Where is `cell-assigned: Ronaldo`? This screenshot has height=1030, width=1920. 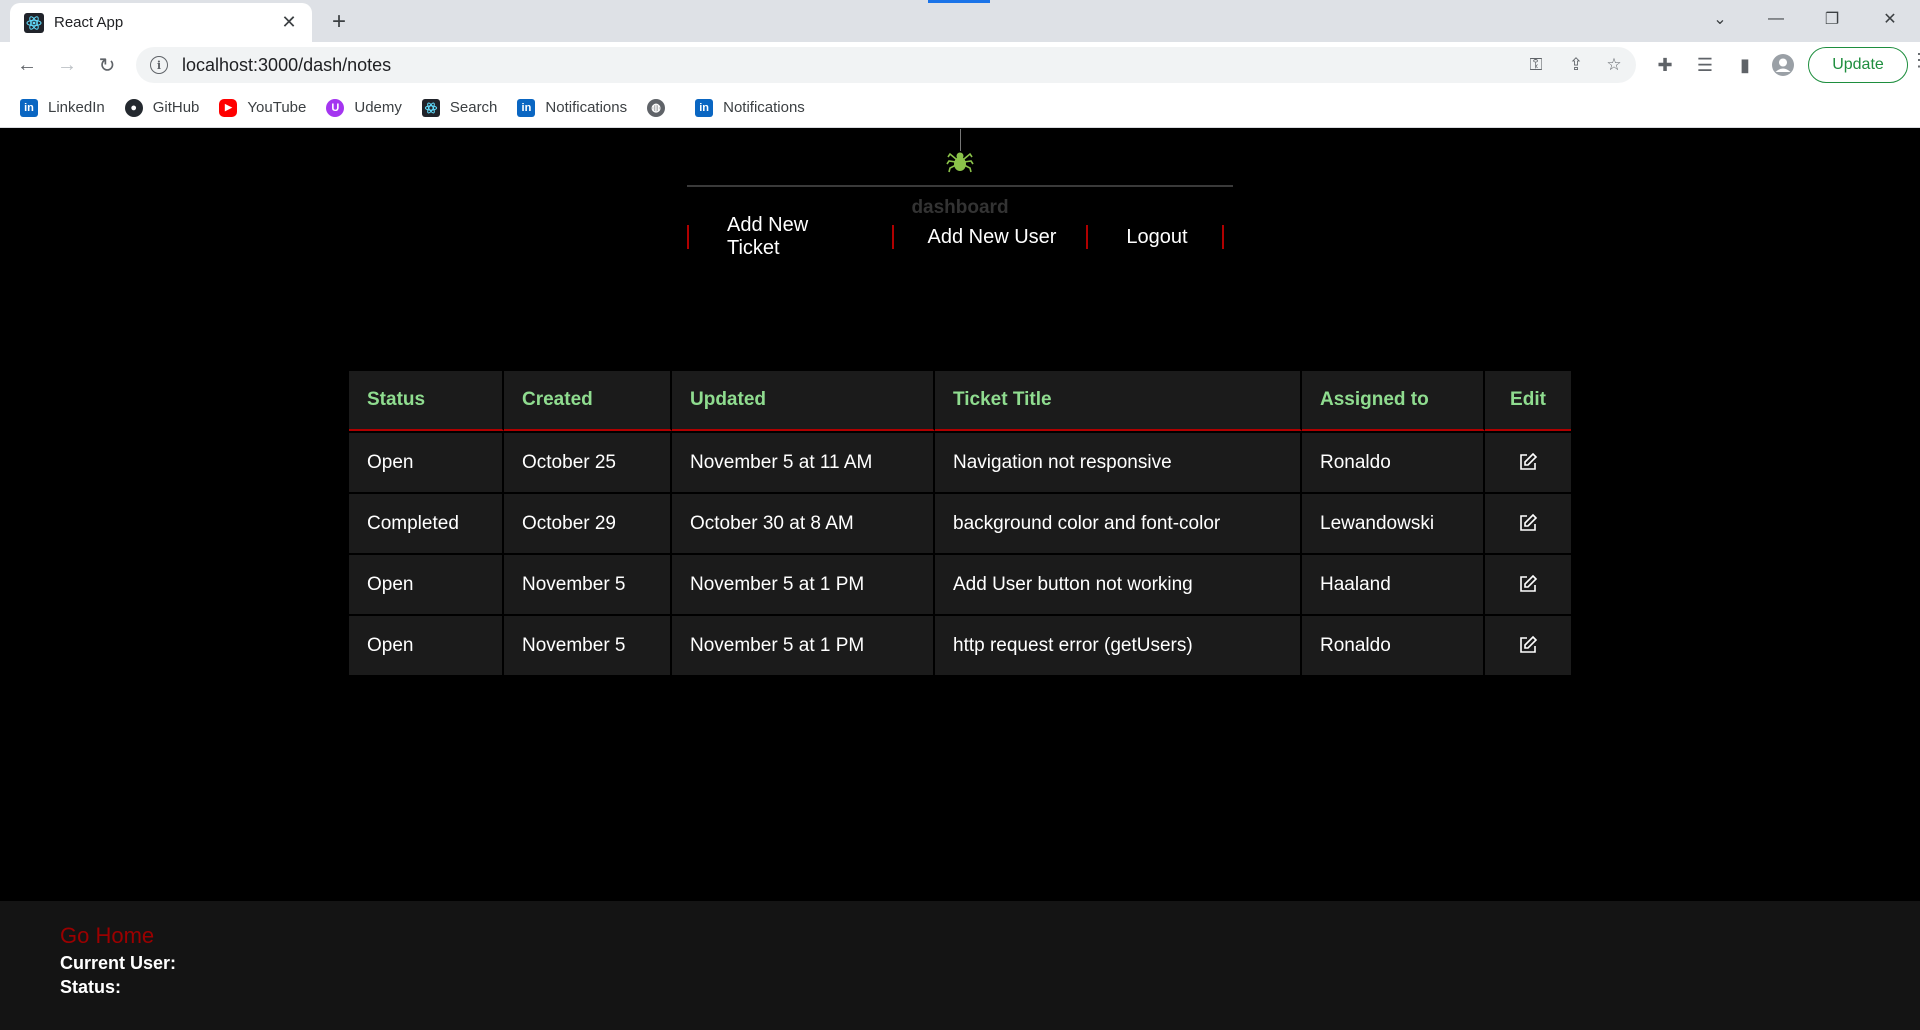 cell-assigned: Ronaldo is located at coordinates (1393, 461).